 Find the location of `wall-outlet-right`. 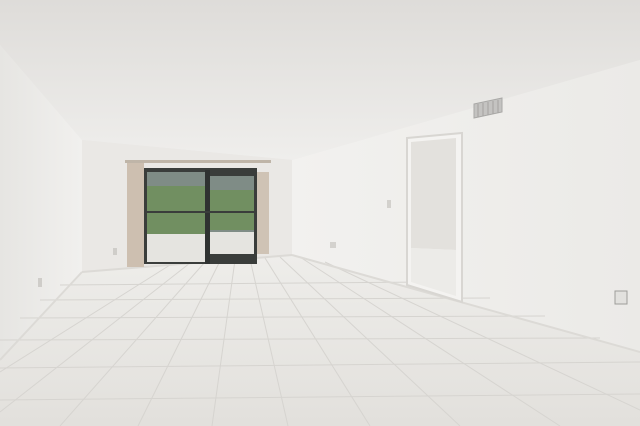

wall-outlet-right is located at coordinates (621, 297).